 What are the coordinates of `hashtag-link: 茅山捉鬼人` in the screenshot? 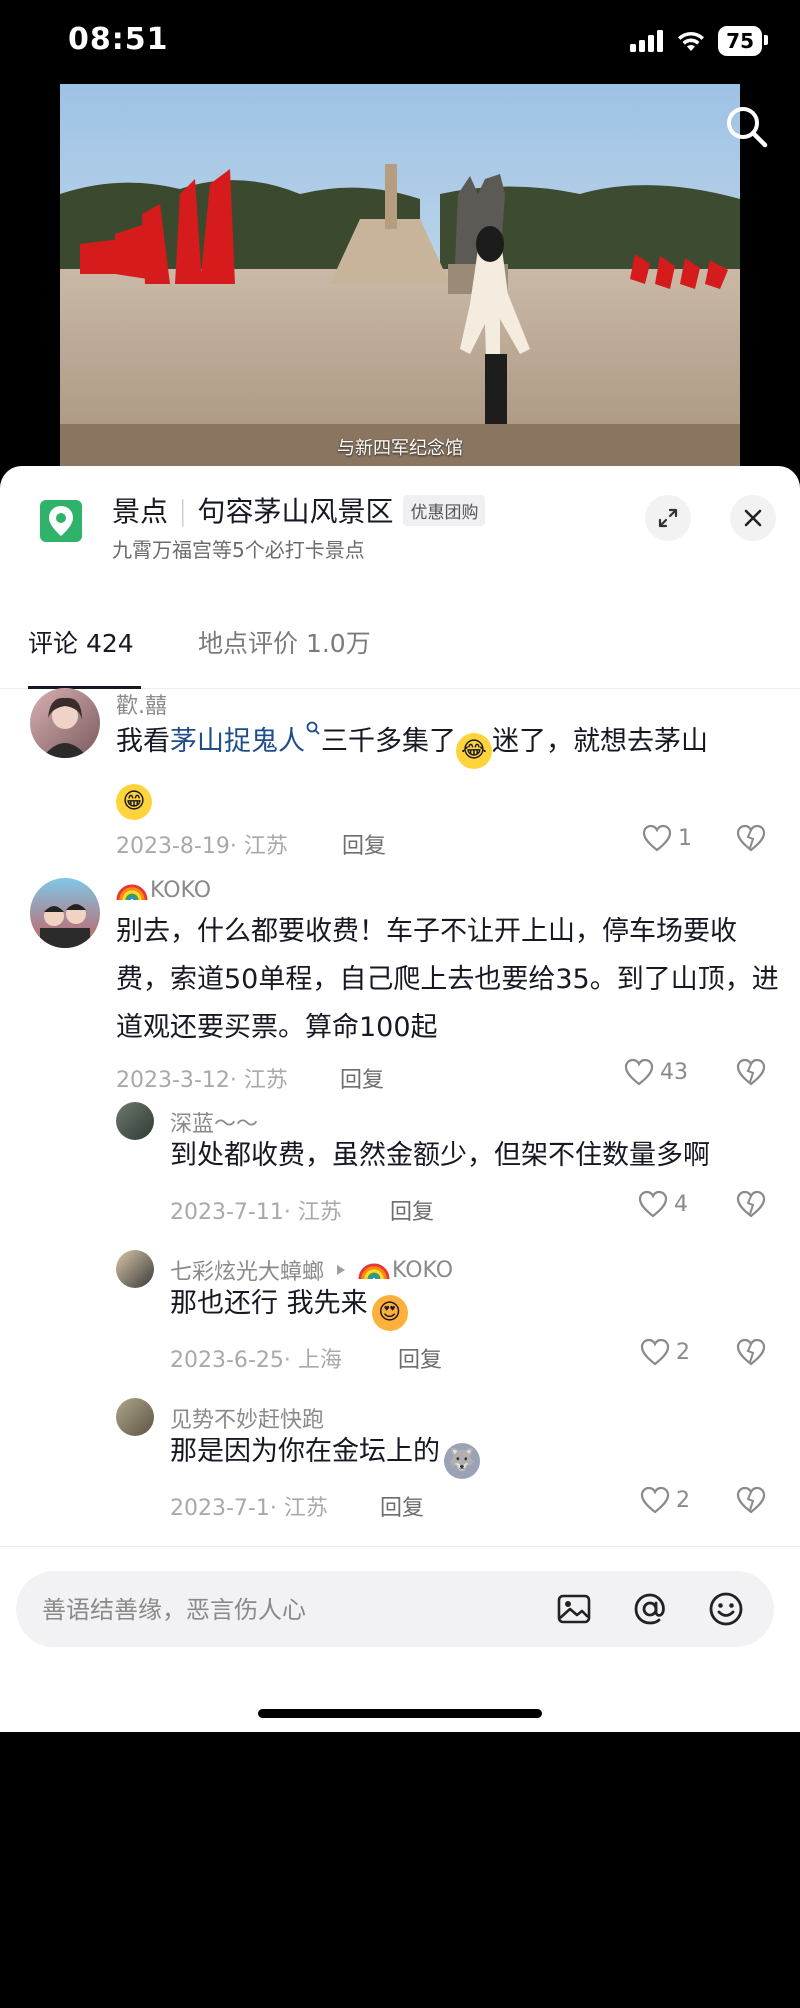 It's located at (237, 741).